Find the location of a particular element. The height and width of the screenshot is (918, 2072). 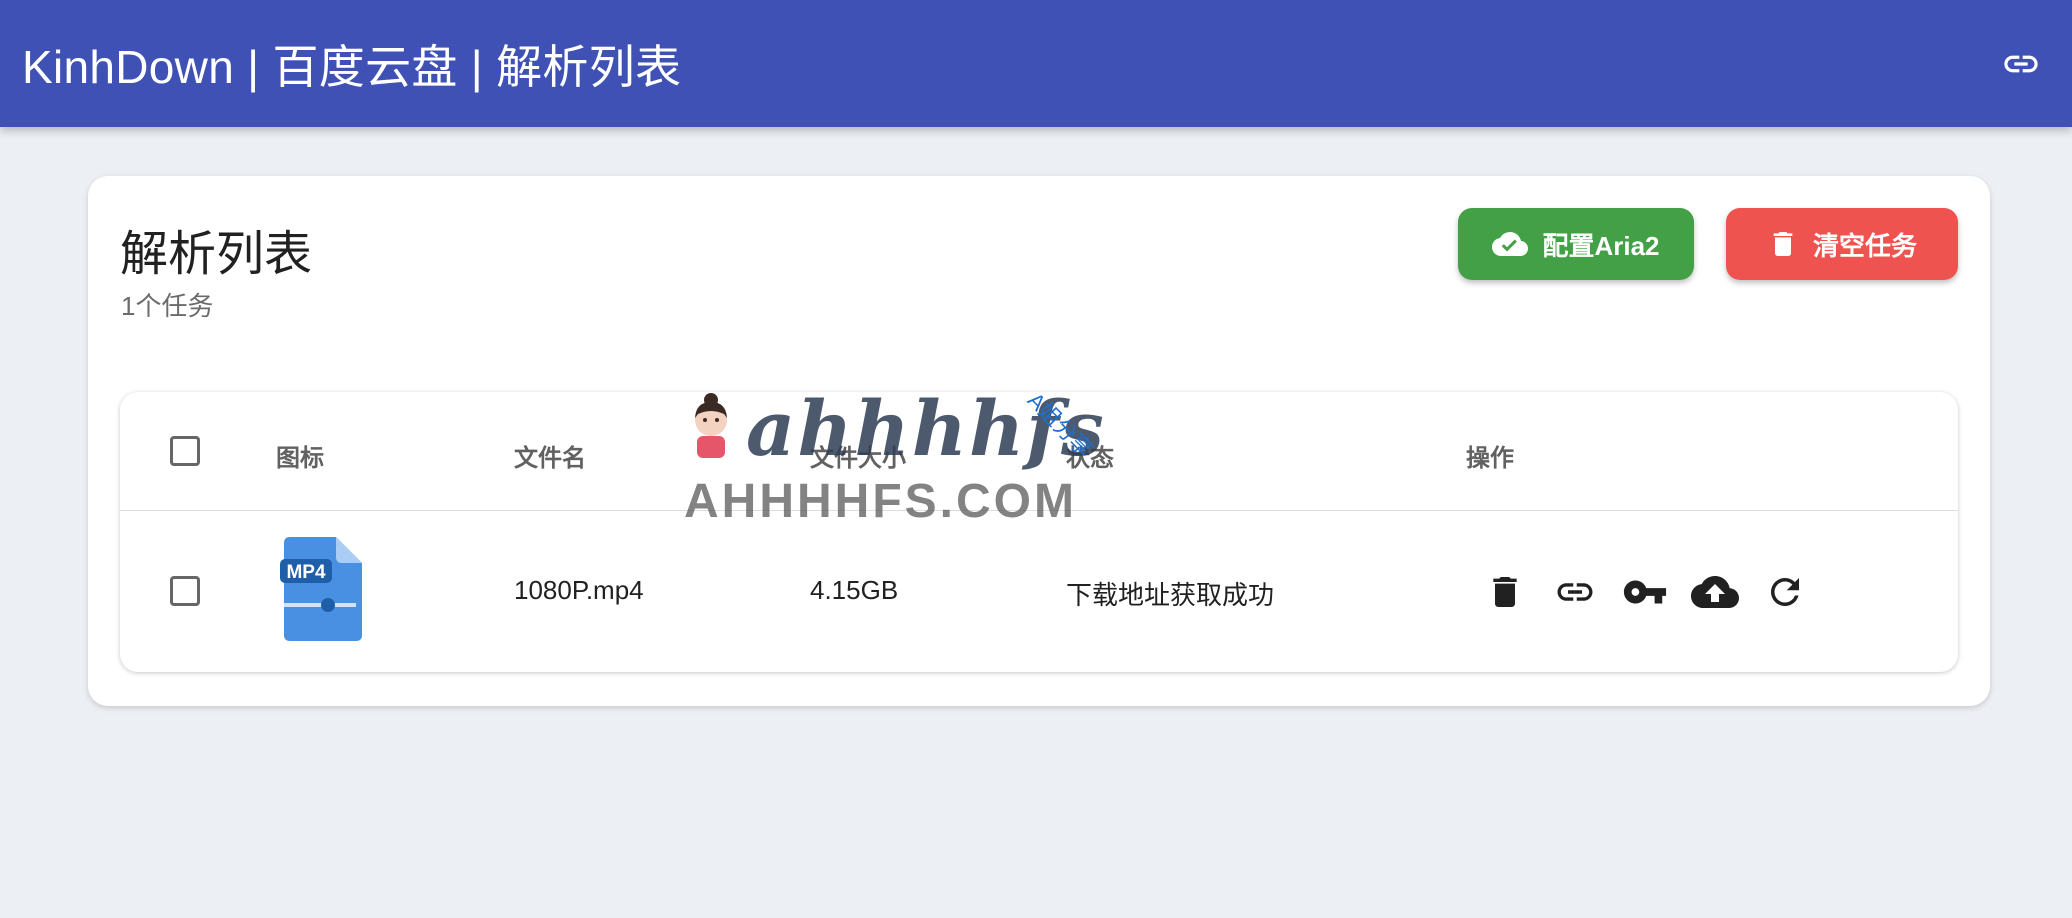

configure-aria2-label: 配置Aria2 is located at coordinates (1601, 245).